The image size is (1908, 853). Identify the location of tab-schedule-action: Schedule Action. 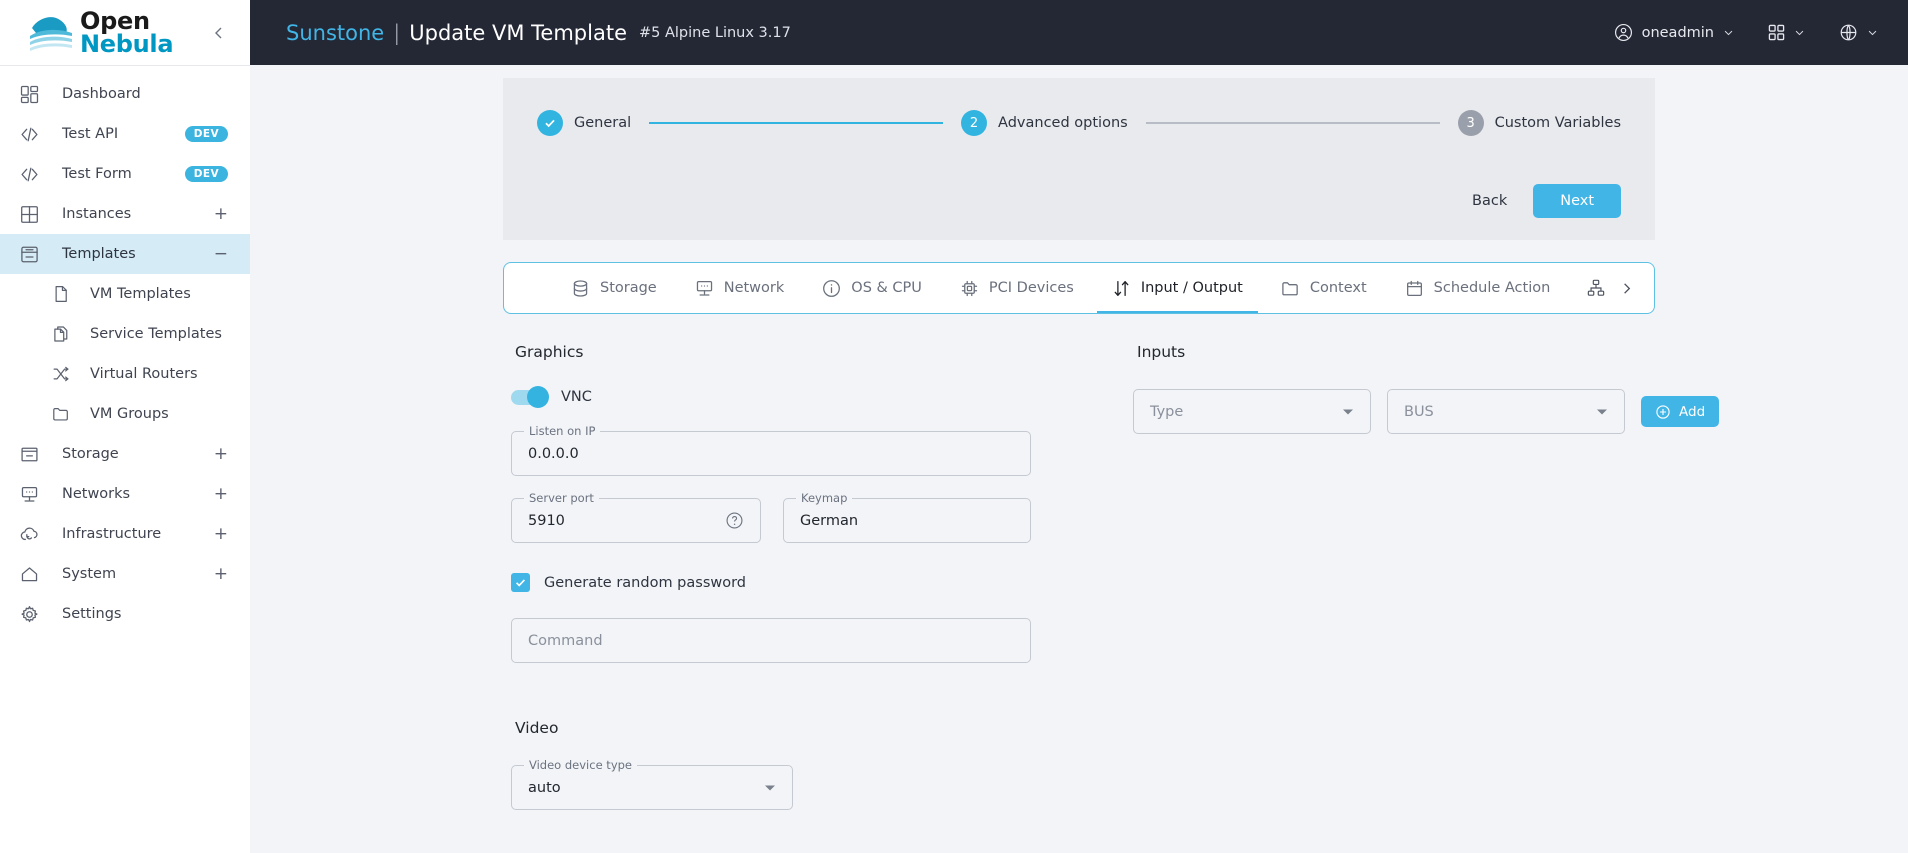
(1478, 288).